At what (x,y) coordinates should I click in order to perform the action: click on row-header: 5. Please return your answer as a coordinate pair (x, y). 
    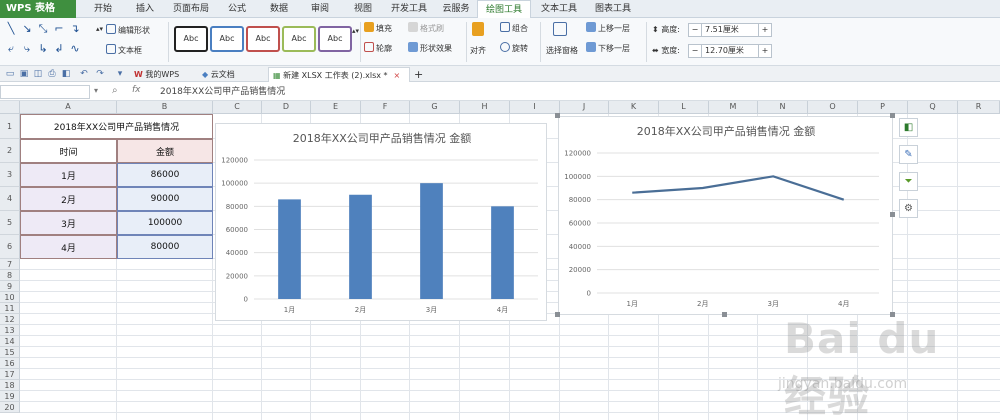
    Looking at the image, I should click on (10, 223).